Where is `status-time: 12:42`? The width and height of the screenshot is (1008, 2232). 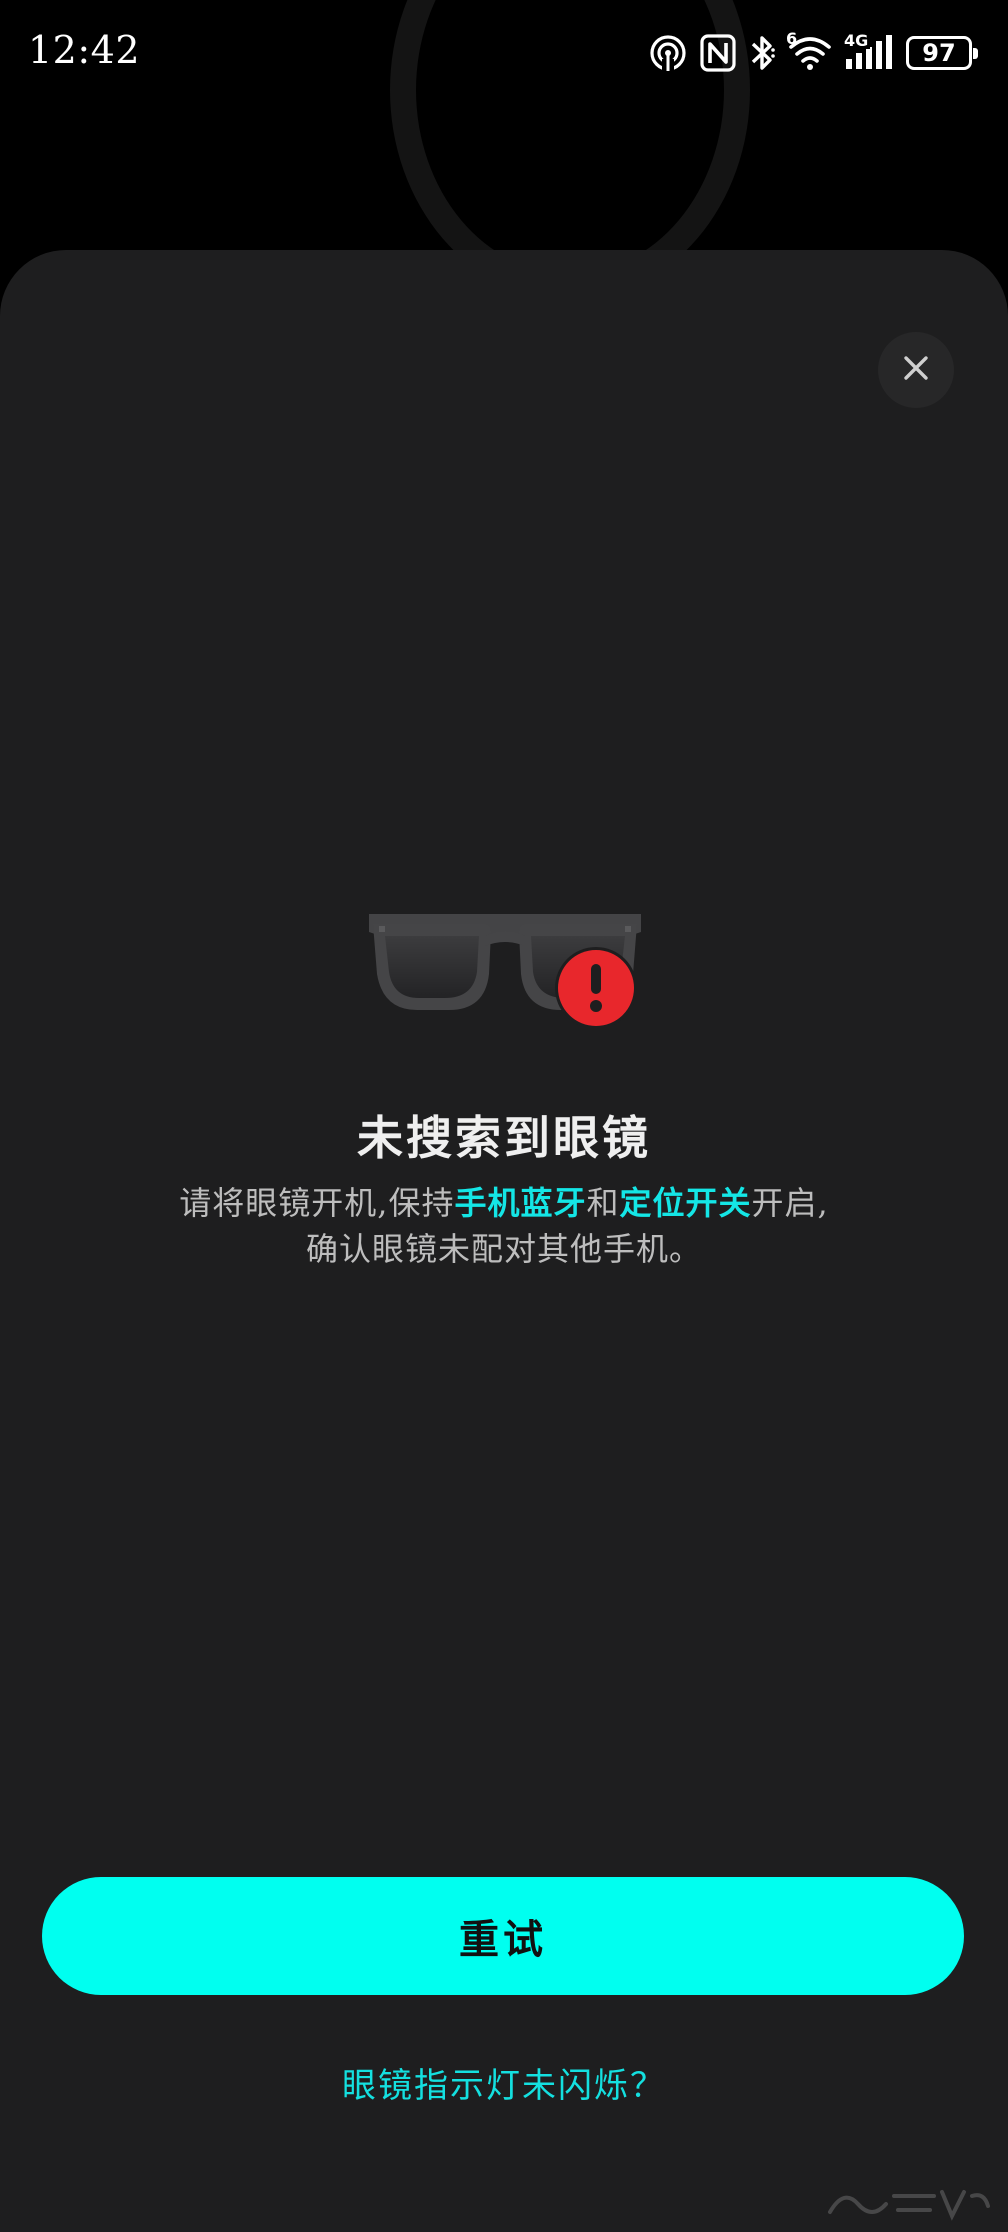 status-time: 12:42 is located at coordinates (84, 50).